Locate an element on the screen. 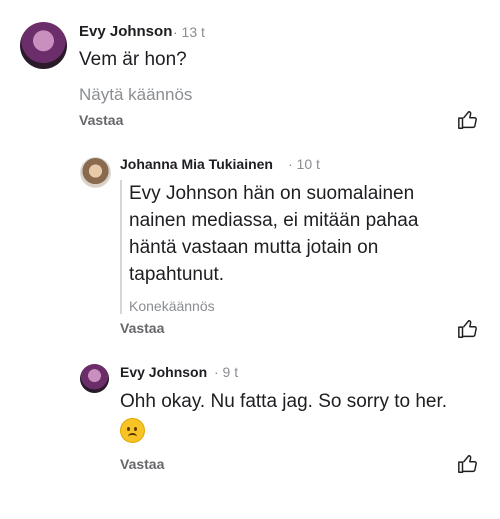  frowning-face-emoji is located at coordinates (132, 430).